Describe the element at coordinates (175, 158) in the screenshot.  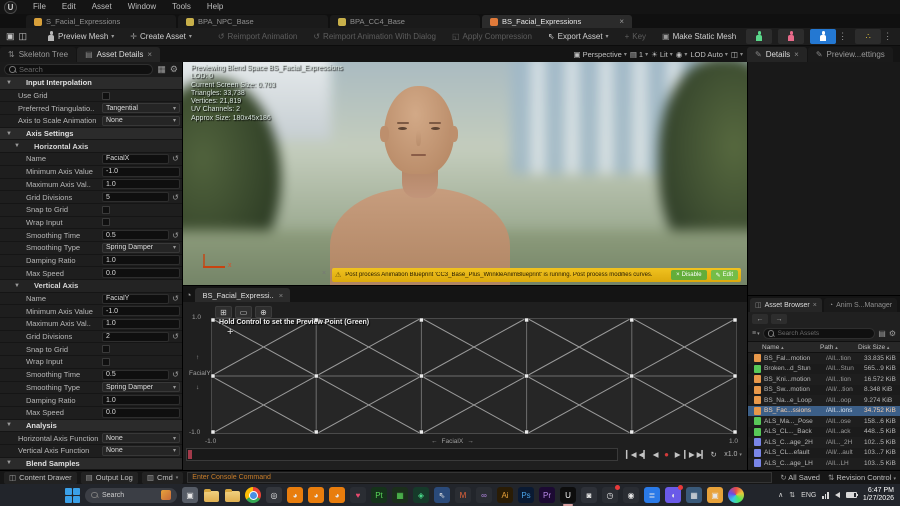
I see `reset-to-default-icon: ↺` at that location.